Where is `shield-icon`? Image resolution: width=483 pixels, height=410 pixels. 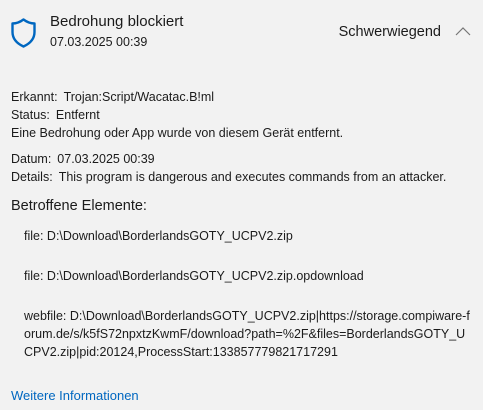
shield-icon is located at coordinates (23, 33).